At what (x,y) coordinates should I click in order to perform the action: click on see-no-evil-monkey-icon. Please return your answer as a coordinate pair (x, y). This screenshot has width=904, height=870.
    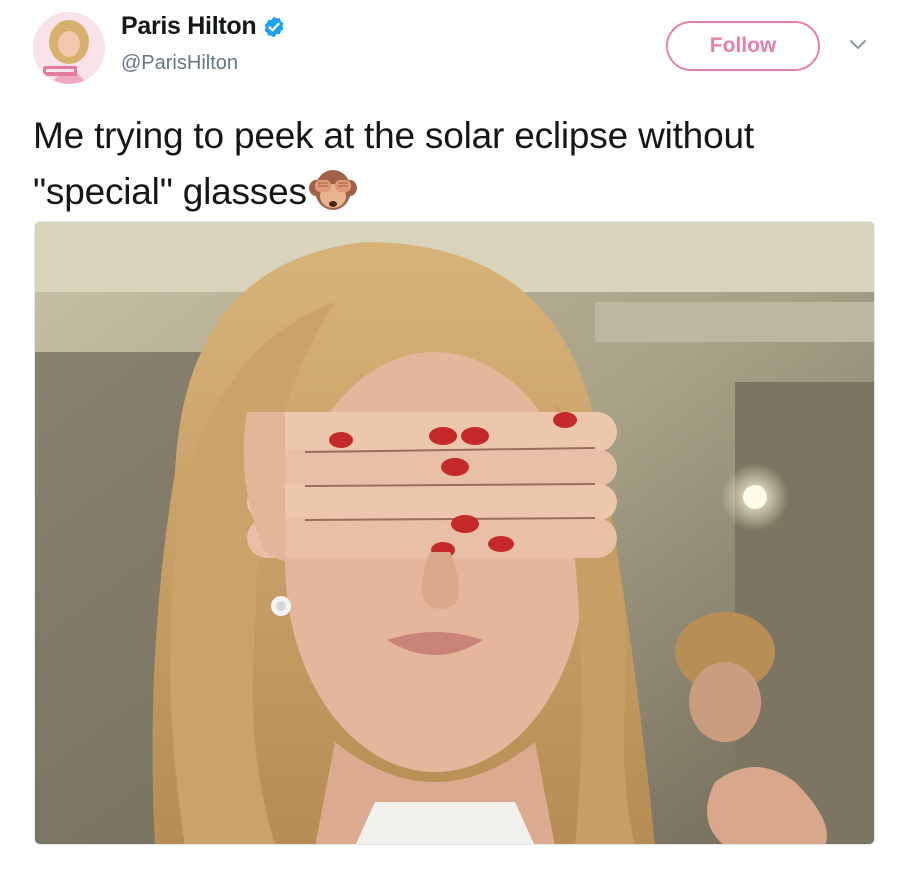
    Looking at the image, I should click on (333, 189).